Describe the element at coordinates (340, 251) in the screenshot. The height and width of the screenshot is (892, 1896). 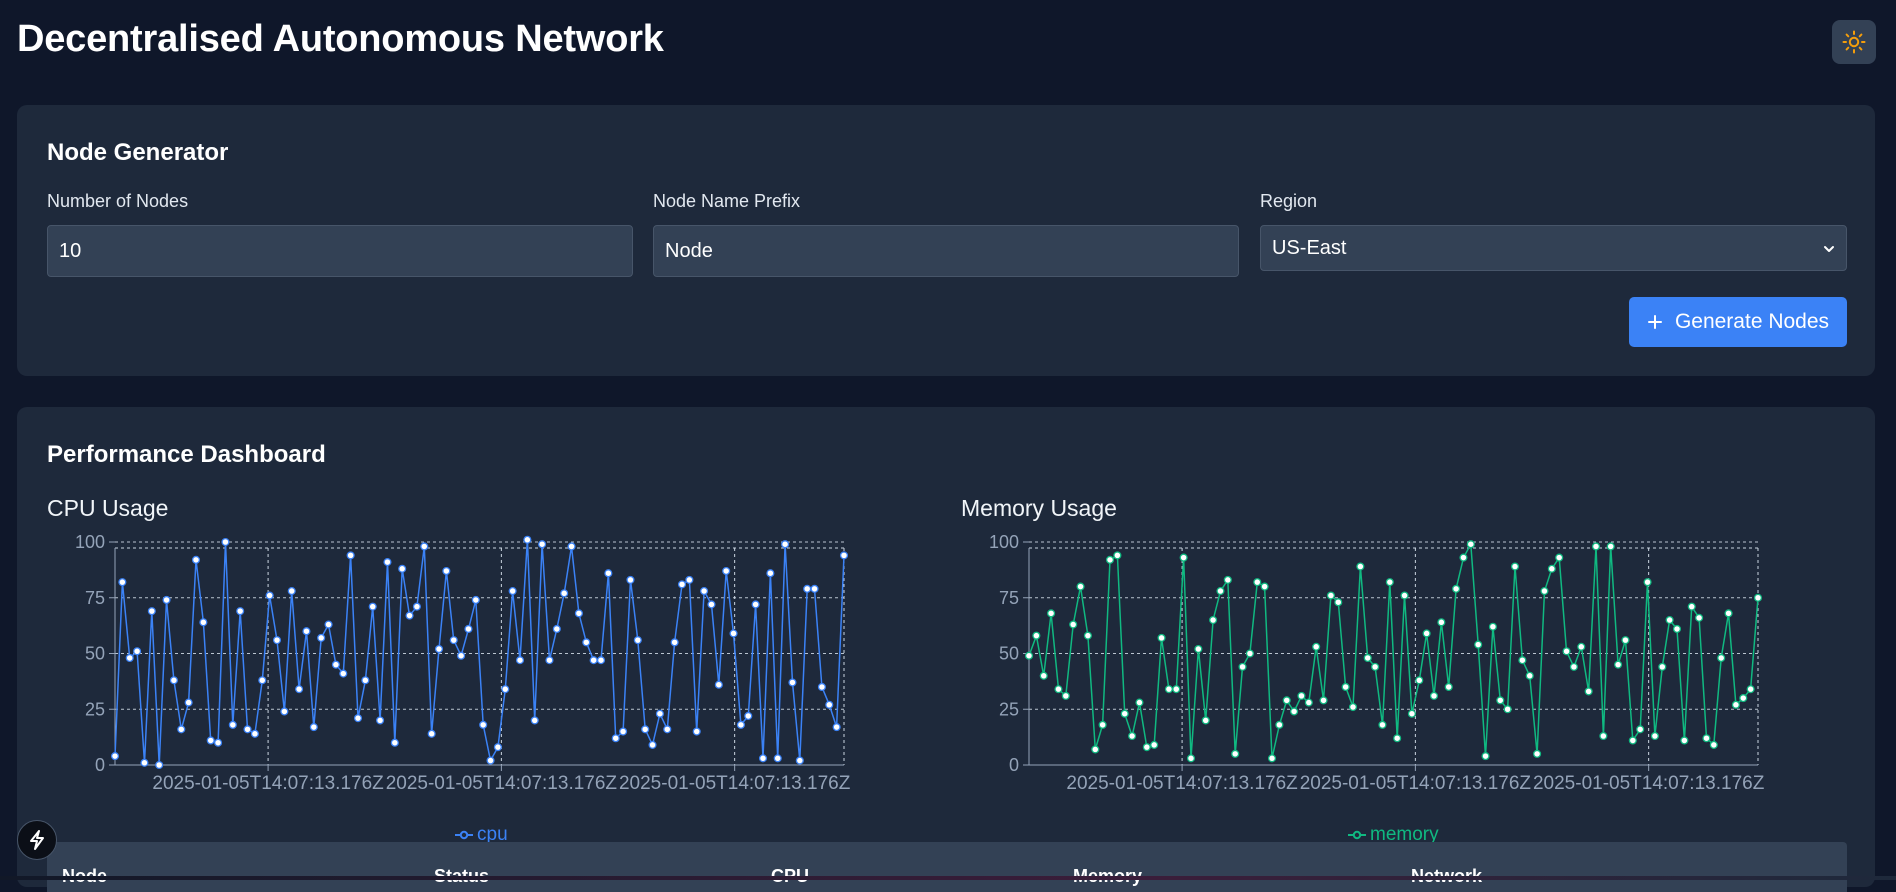
I see `number-of-nodes-input: 10` at that location.